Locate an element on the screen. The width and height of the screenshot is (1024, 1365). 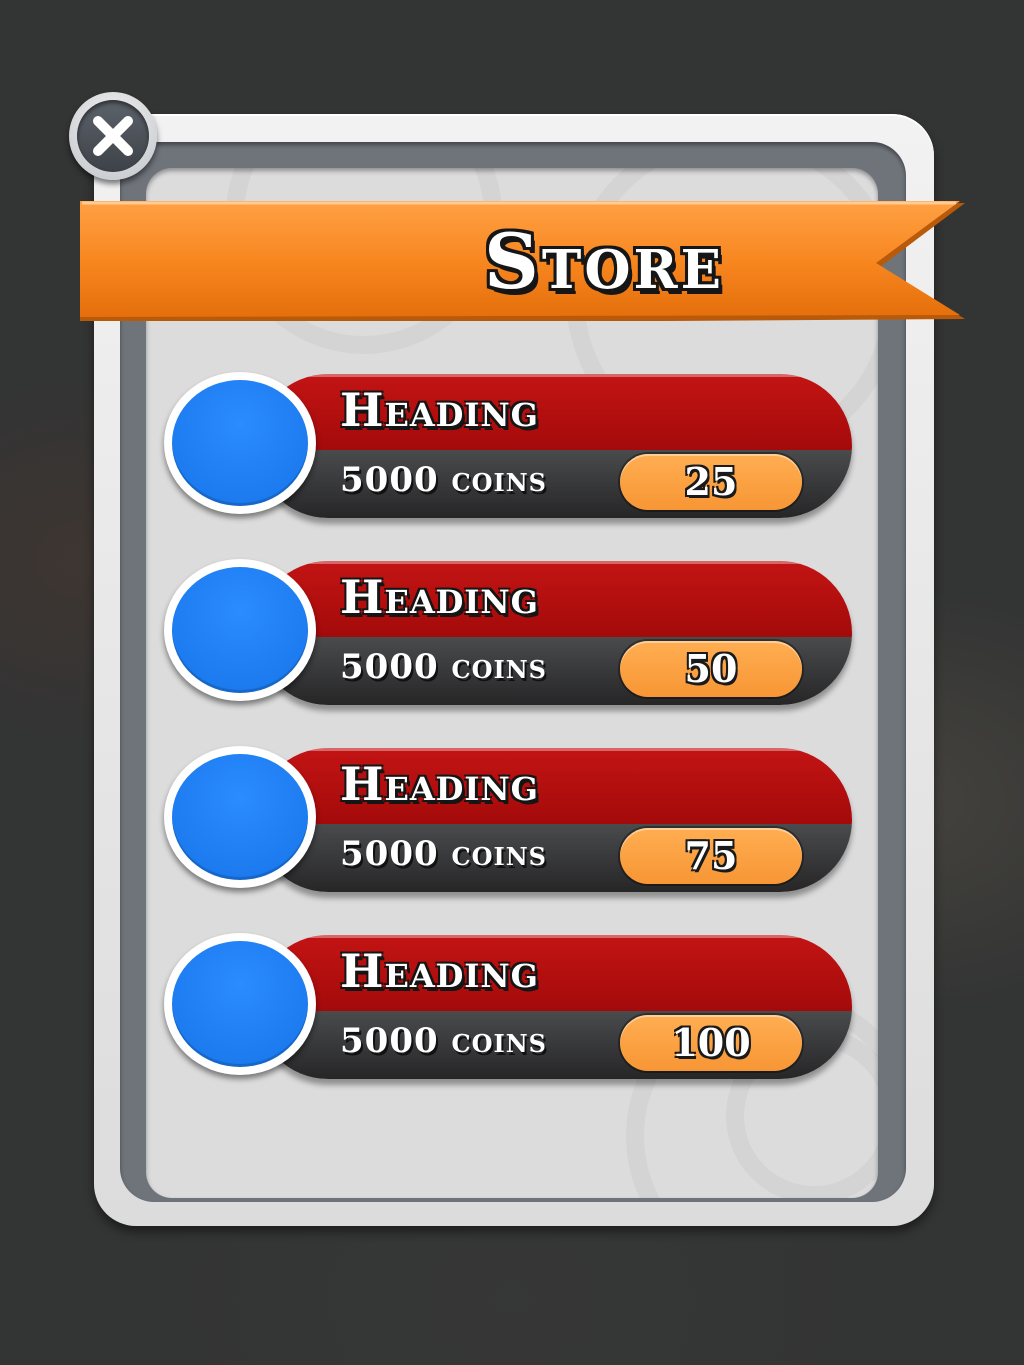
close-button is located at coordinates (113, 136).